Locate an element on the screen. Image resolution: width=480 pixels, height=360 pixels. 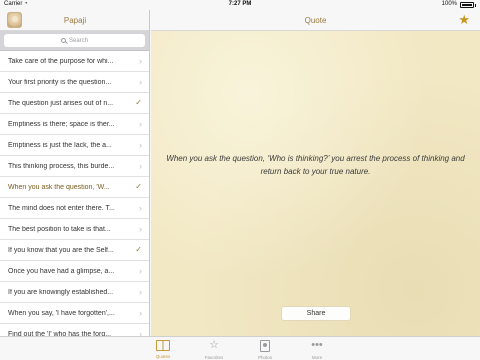
search-icon is located at coordinates (63, 40).